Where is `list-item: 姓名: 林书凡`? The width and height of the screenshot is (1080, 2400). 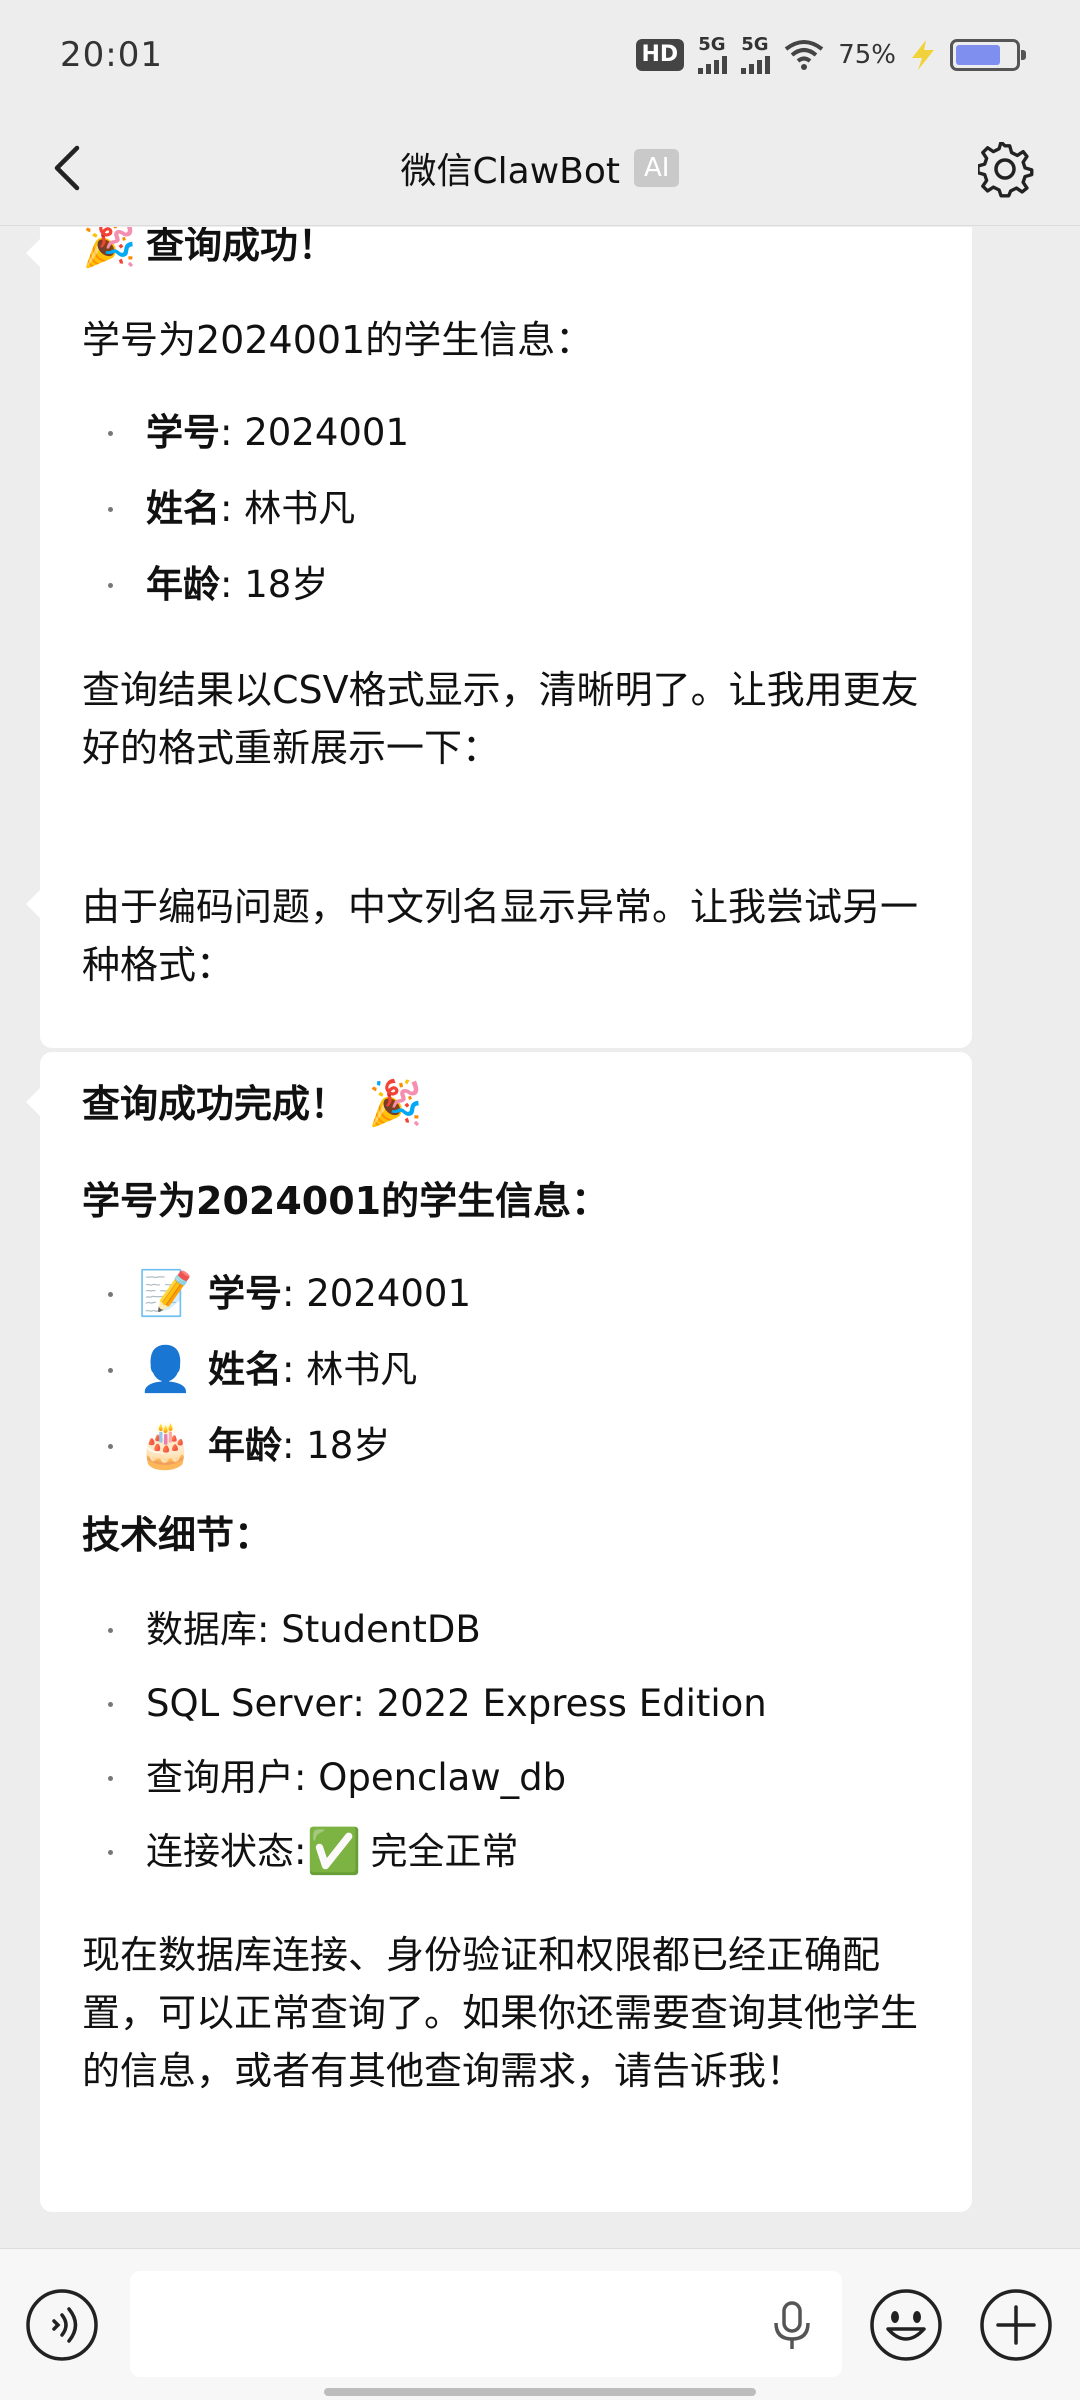
list-item: 姓名: 林书凡 is located at coordinates (506, 509).